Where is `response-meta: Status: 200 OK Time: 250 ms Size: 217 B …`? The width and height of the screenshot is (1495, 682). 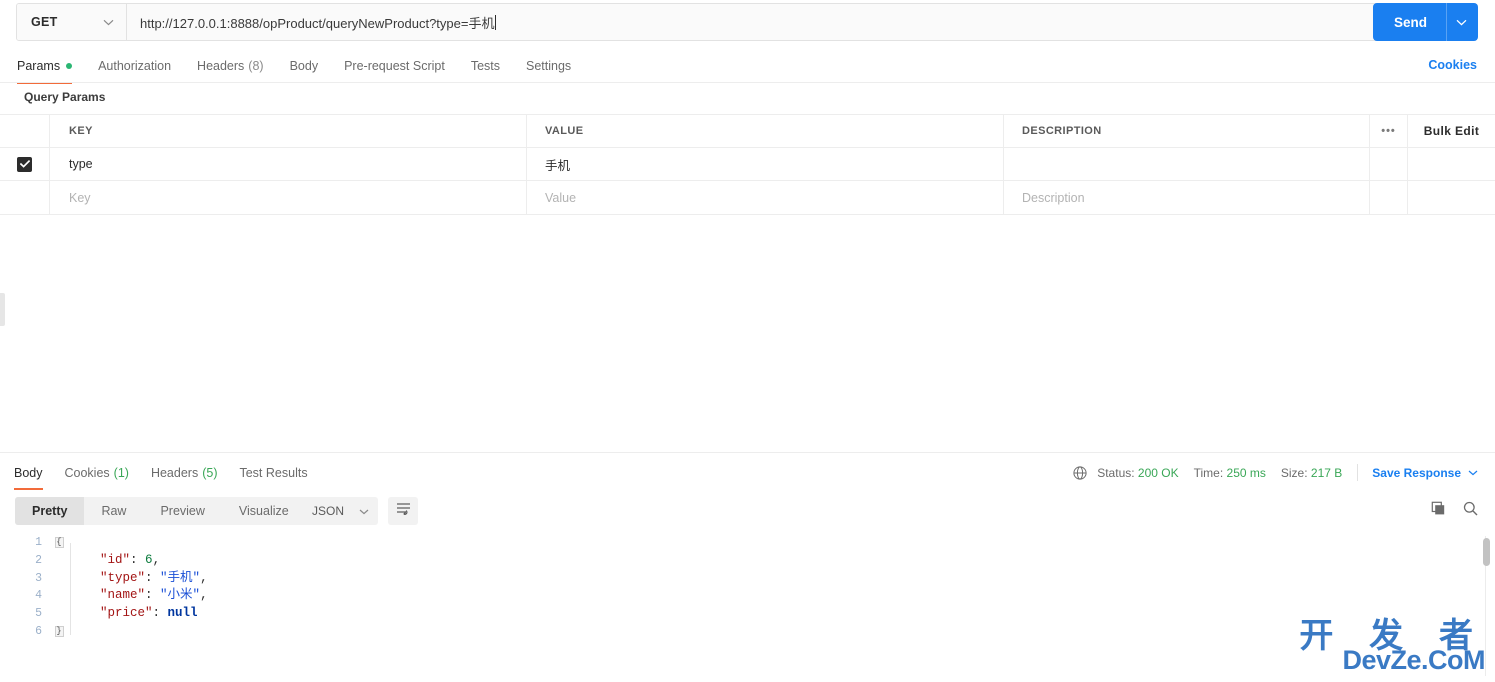 response-meta: Status: 200 OK Time: 250 ms Size: 217 B … is located at coordinates (1275, 472).